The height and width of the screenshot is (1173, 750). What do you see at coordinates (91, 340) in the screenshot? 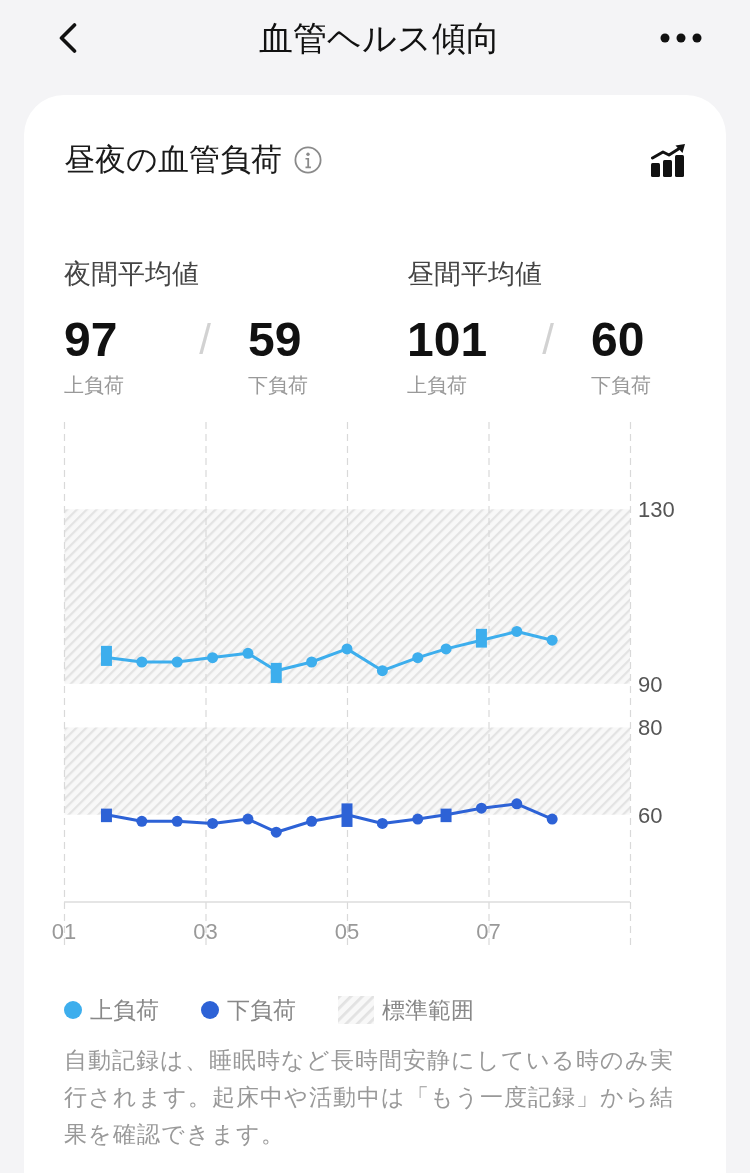
I see `average-value: 97` at bounding box center [91, 340].